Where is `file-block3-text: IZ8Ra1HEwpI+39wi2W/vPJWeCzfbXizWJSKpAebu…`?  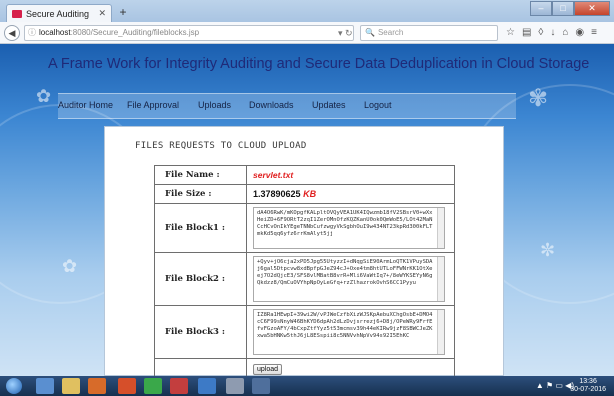 file-block3-text: IZ8Ra1HEwpI+39wi2W/vPJWeCzfbXizWJSKpAebu… is located at coordinates (345, 325).